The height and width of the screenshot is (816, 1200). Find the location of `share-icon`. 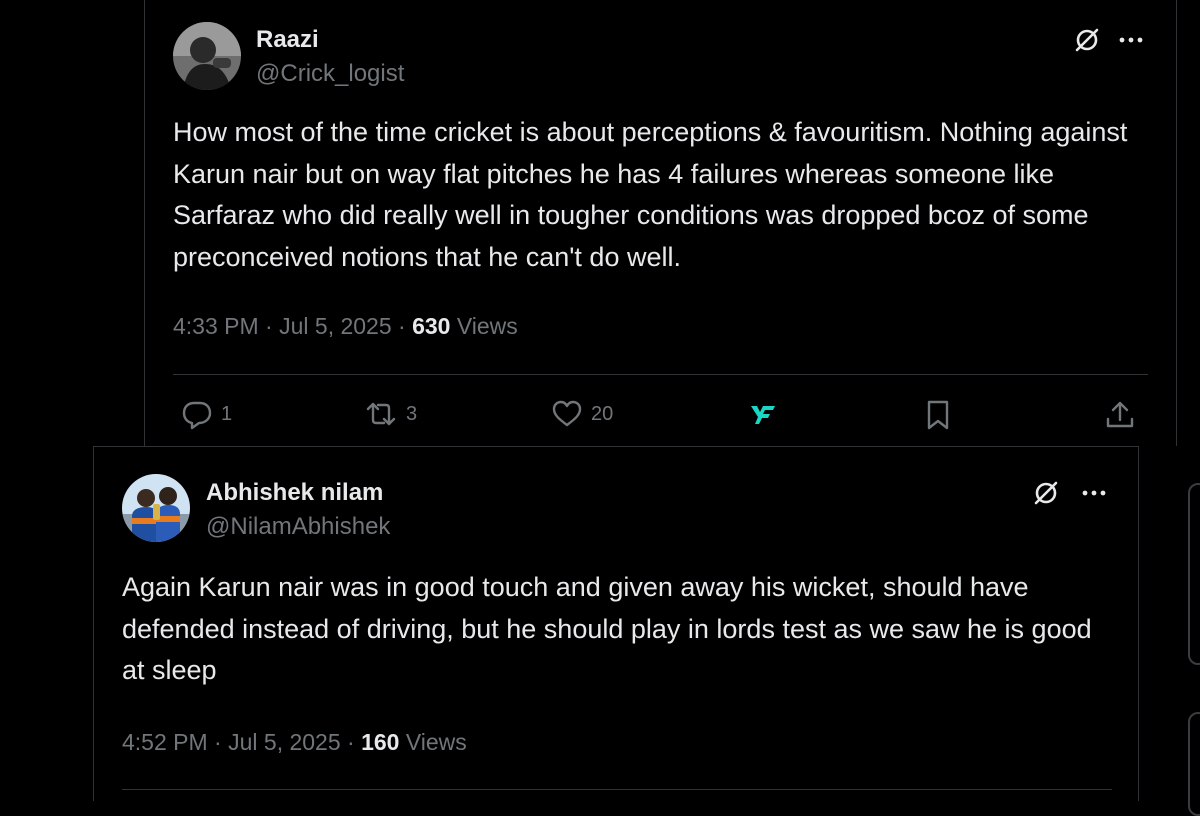

share-icon is located at coordinates (1120, 415).